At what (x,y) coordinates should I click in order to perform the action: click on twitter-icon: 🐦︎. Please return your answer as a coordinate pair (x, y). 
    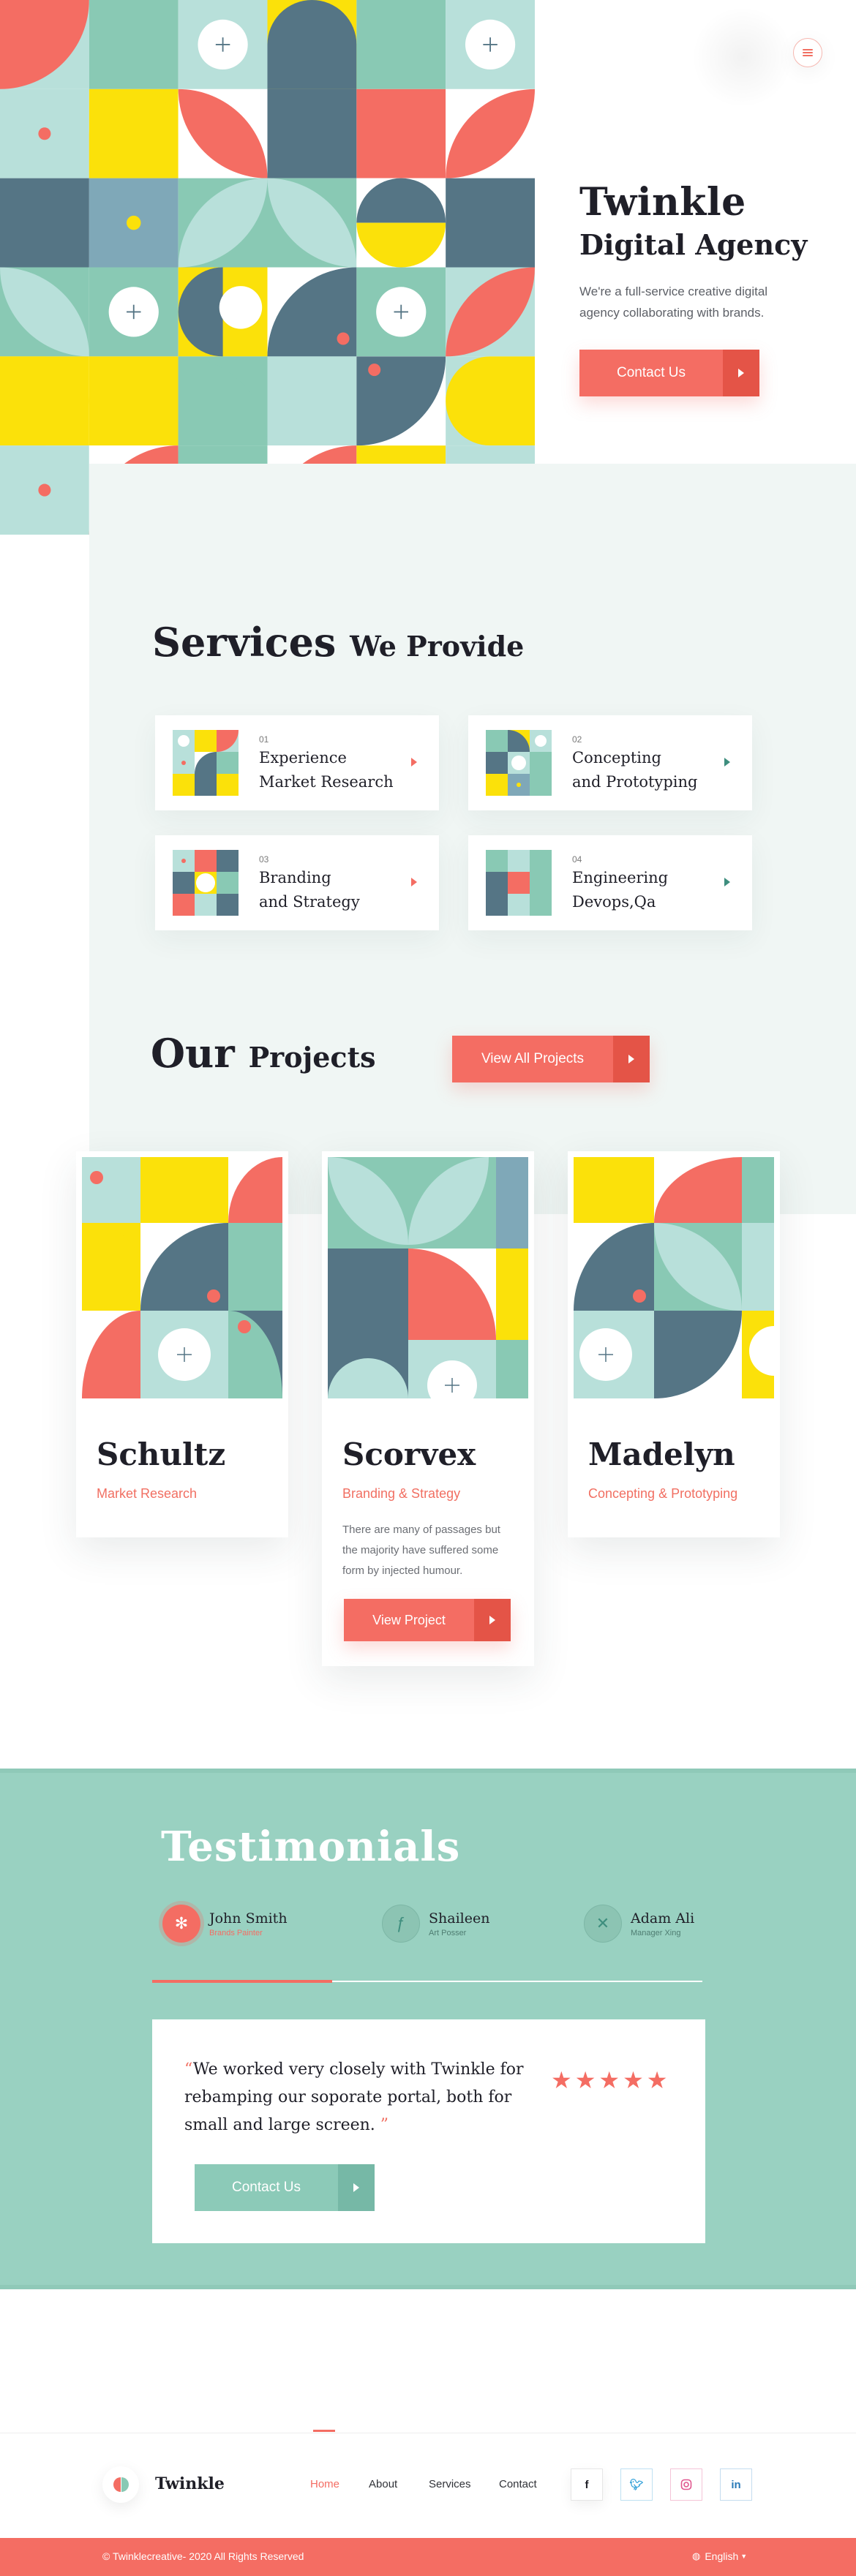
    Looking at the image, I should click on (636, 2484).